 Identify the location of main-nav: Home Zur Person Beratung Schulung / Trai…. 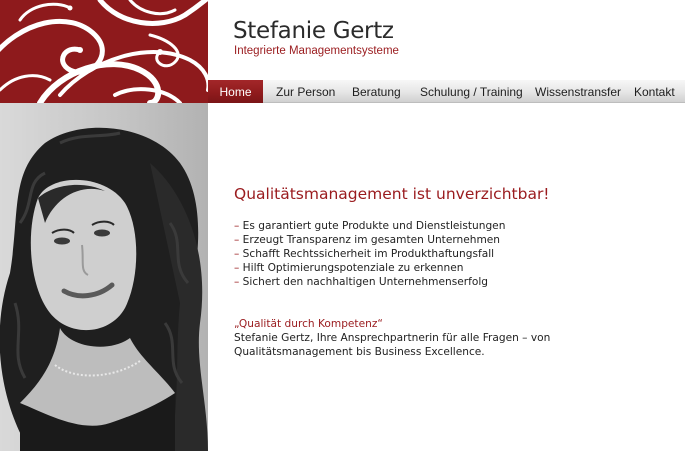
(446, 91).